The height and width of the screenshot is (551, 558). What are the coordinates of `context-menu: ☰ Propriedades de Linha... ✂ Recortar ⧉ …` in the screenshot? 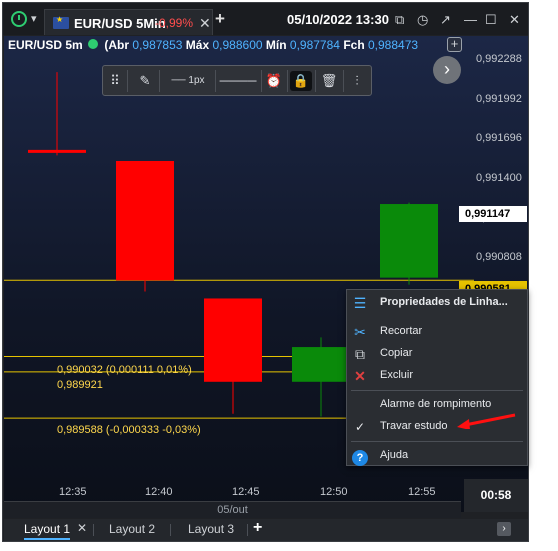 It's located at (437, 377).